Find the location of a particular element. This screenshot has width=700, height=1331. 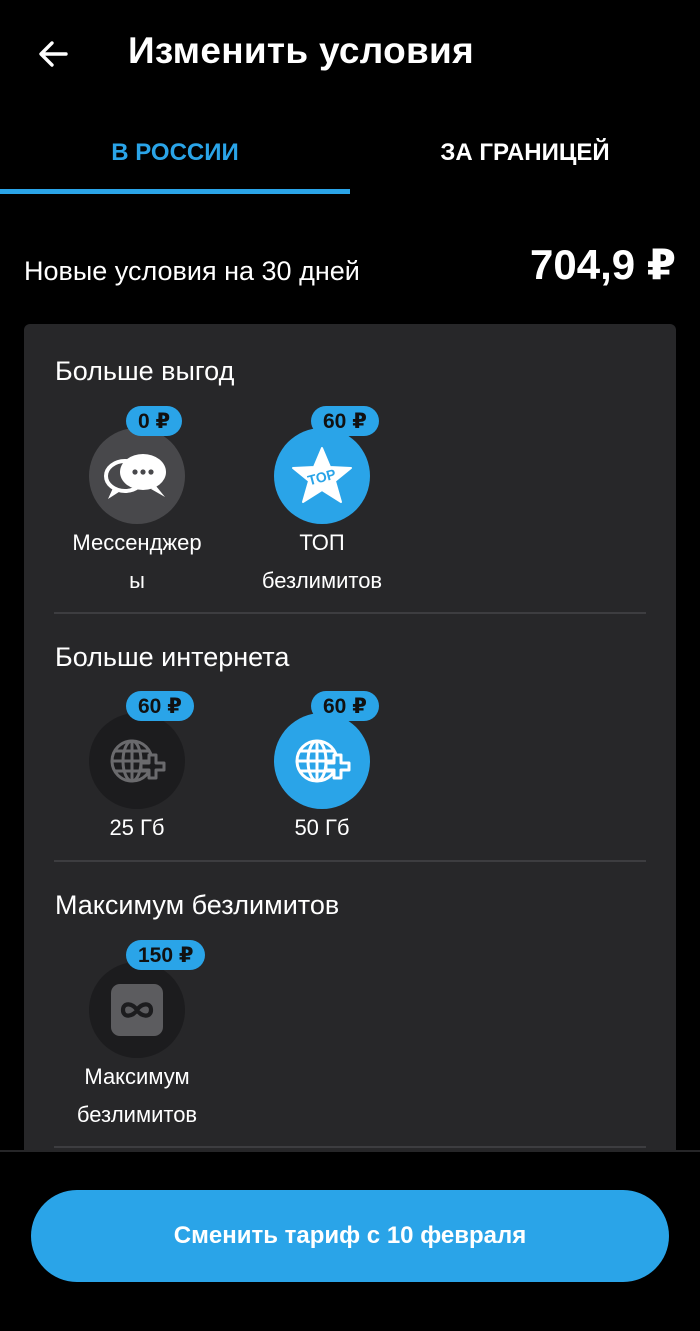

back-button is located at coordinates (54, 54).